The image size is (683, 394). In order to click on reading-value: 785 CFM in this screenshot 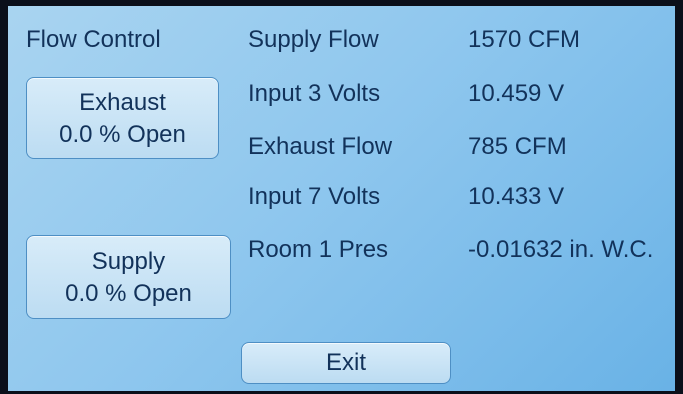, I will do `click(517, 146)`.